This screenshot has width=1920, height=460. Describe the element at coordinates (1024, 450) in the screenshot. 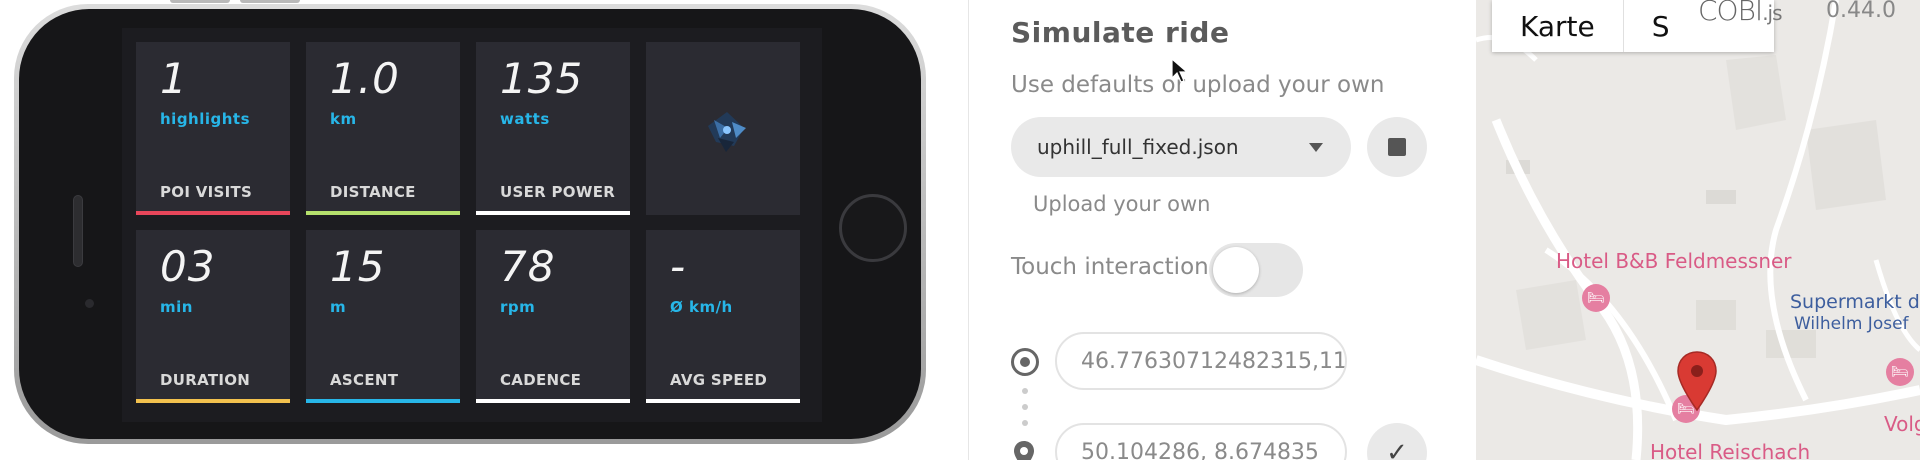

I see `destination-pin-icon` at that location.